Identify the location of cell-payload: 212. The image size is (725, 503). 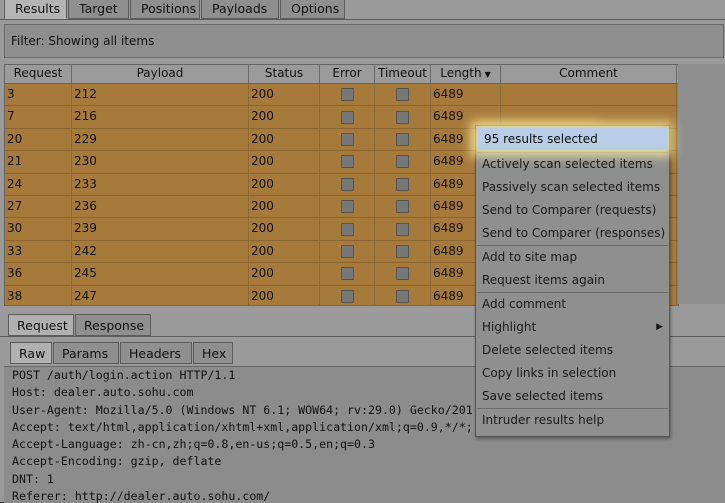
(160, 95).